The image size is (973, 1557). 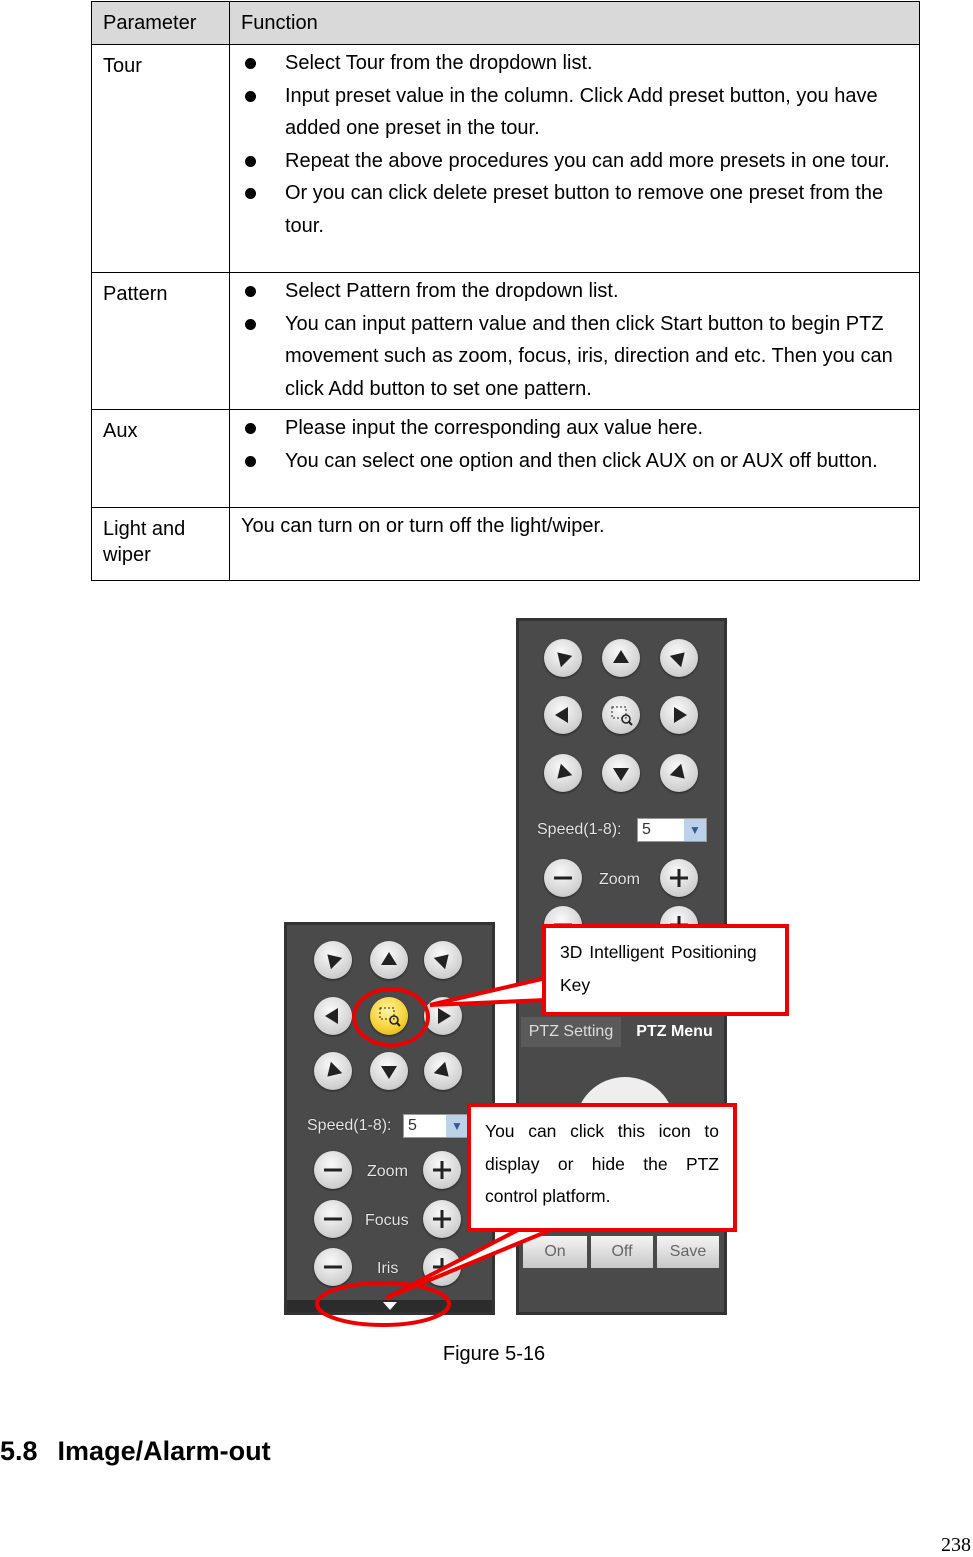 I want to click on figure-caption: Figure 5-16, so click(x=494, y=1354).